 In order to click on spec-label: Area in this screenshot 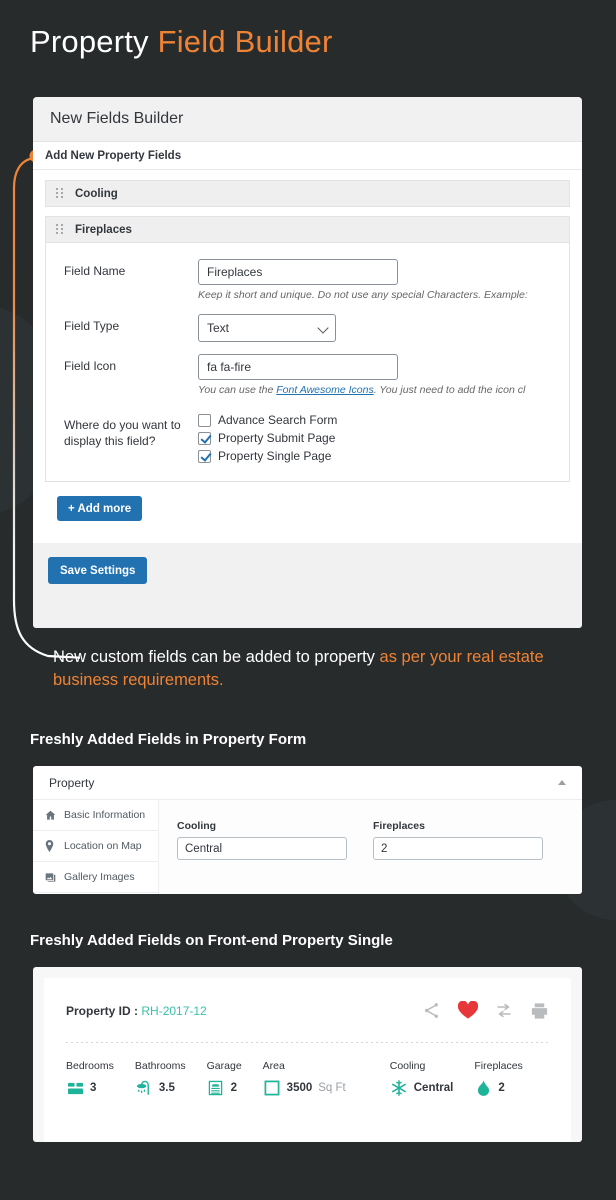, I will do `click(273, 1066)`.